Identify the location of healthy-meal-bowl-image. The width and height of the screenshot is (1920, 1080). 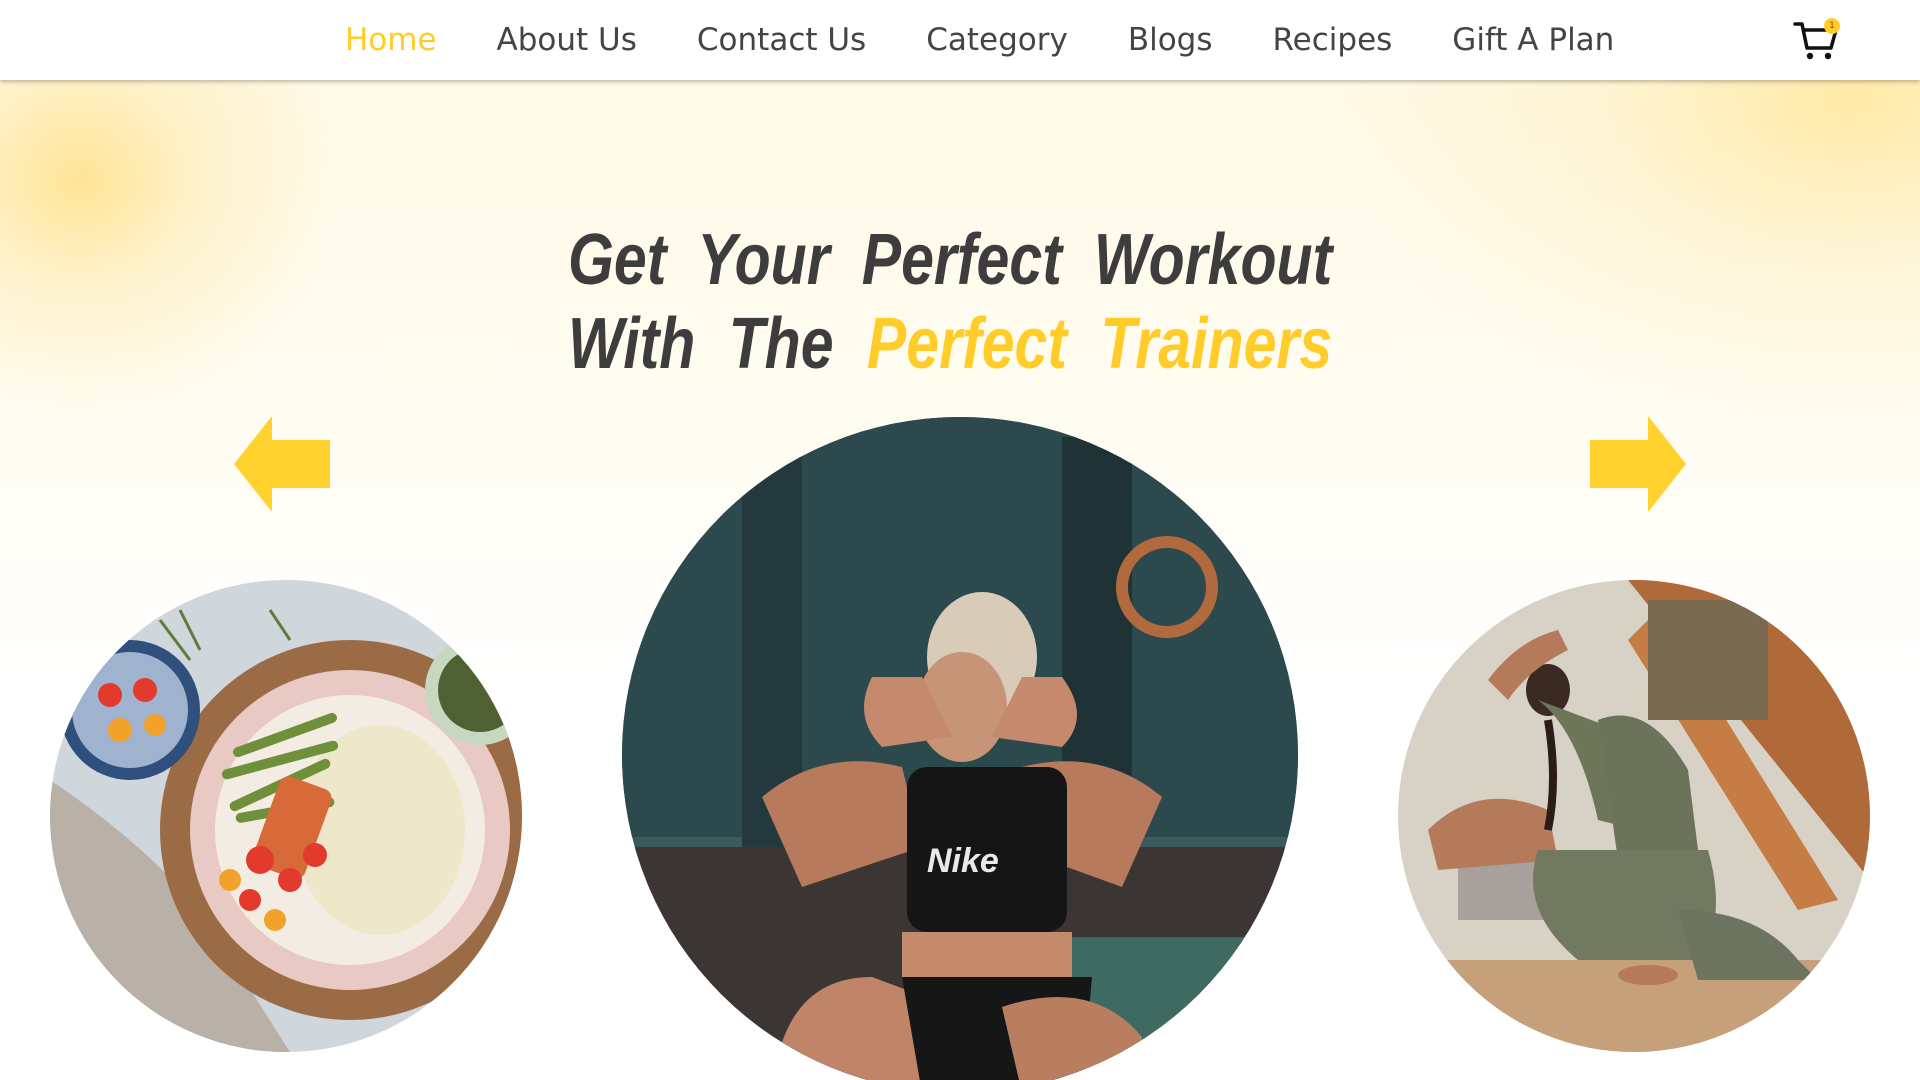
(286, 816).